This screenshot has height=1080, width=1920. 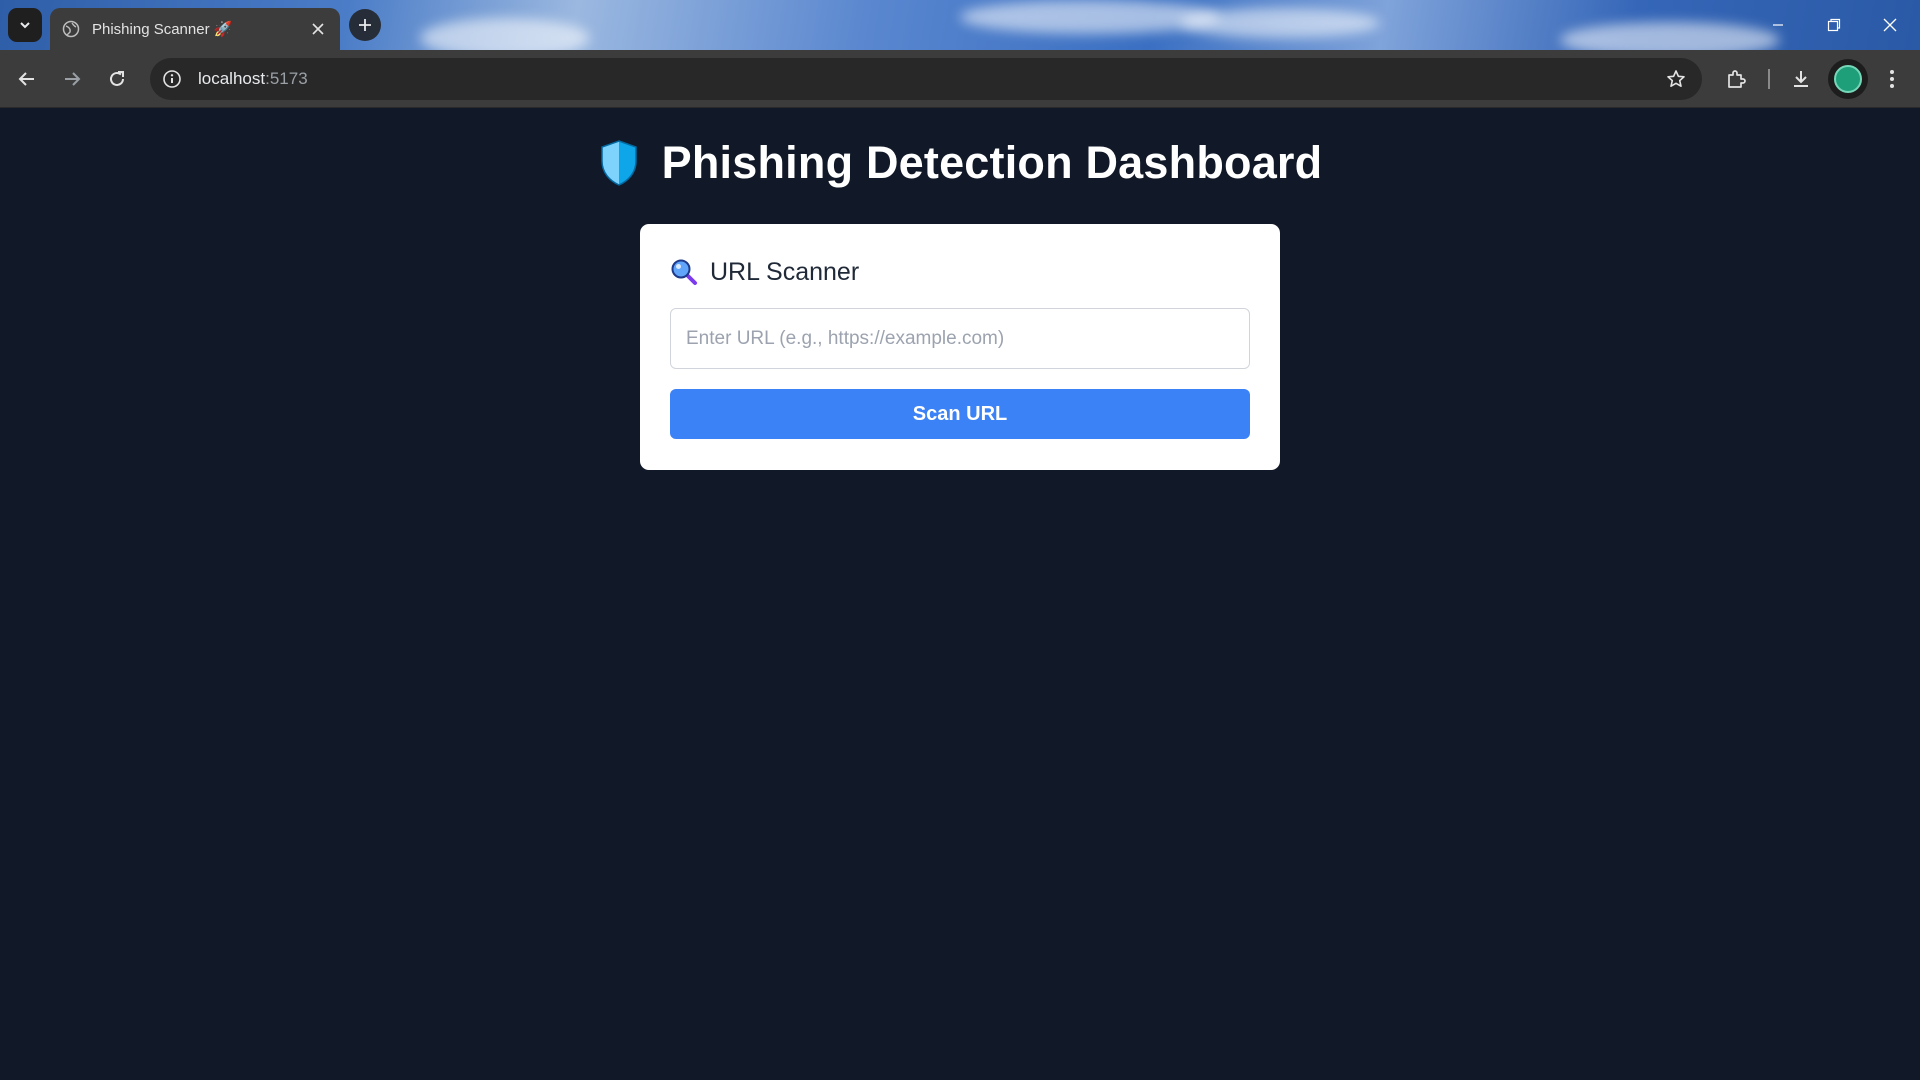 I want to click on window-close-button, so click(x=1890, y=25).